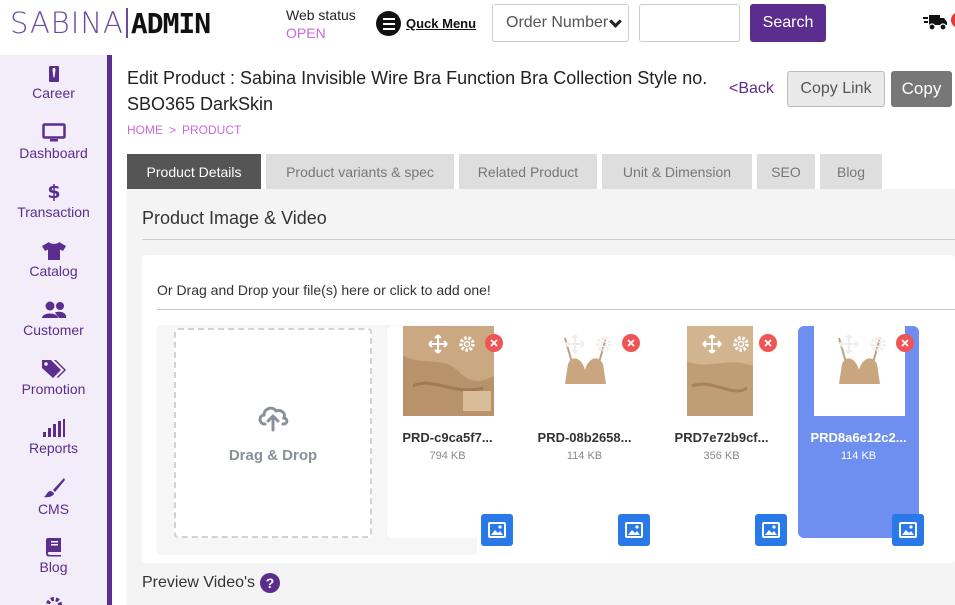 The height and width of the screenshot is (605, 955). What do you see at coordinates (53, 132) in the screenshot?
I see `monitor-icon` at bounding box center [53, 132].